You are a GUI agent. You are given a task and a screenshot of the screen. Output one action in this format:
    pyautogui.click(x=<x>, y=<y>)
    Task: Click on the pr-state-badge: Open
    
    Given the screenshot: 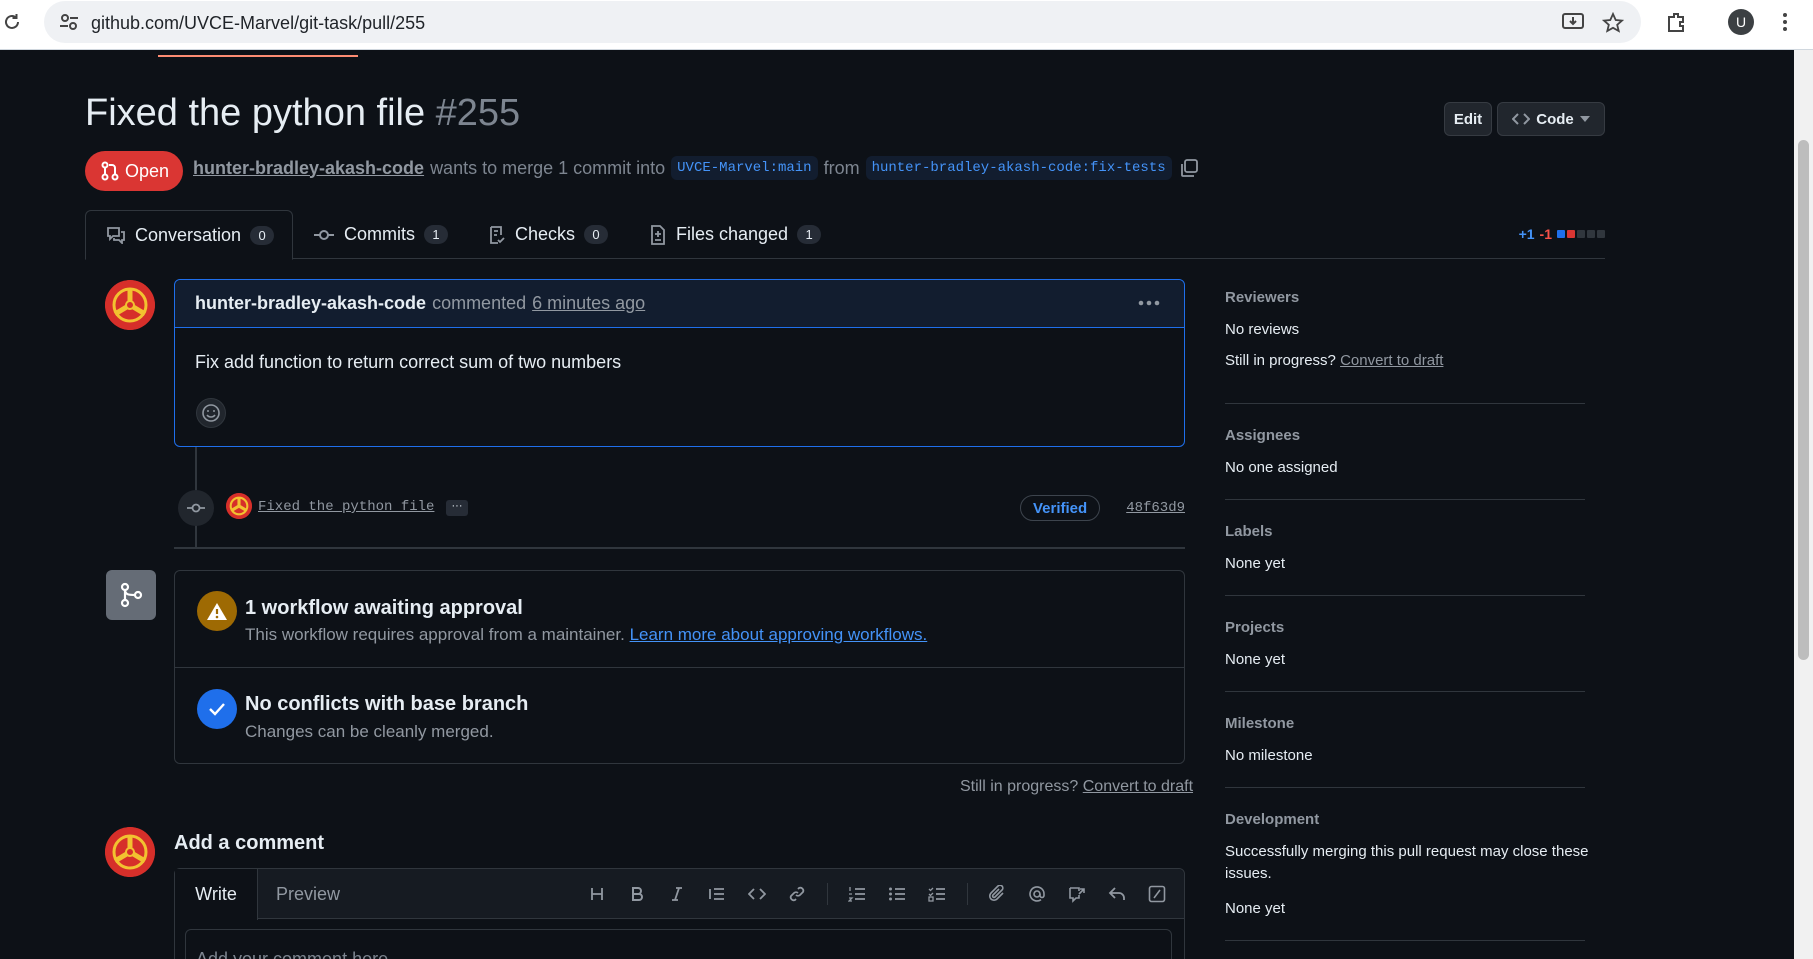 What is the action you would take?
    pyautogui.click(x=134, y=171)
    